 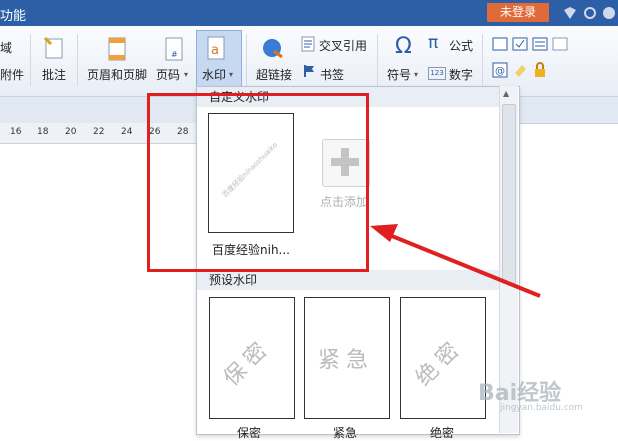 What do you see at coordinates (343, 45) in the screenshot?
I see `cross-reference-button: 交叉引用` at bounding box center [343, 45].